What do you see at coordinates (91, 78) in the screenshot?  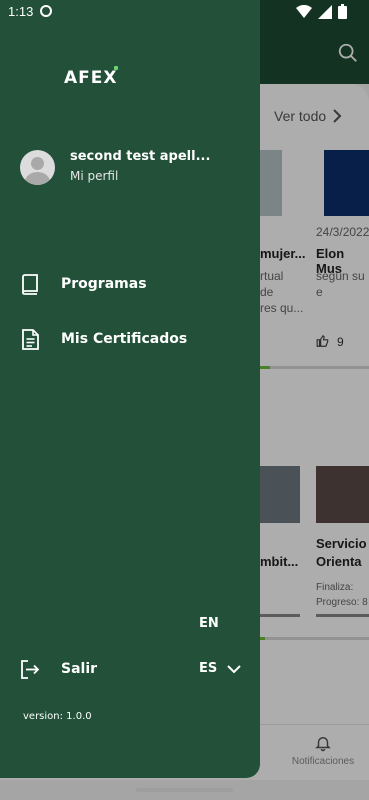 I see `app-logo: AFEX` at bounding box center [91, 78].